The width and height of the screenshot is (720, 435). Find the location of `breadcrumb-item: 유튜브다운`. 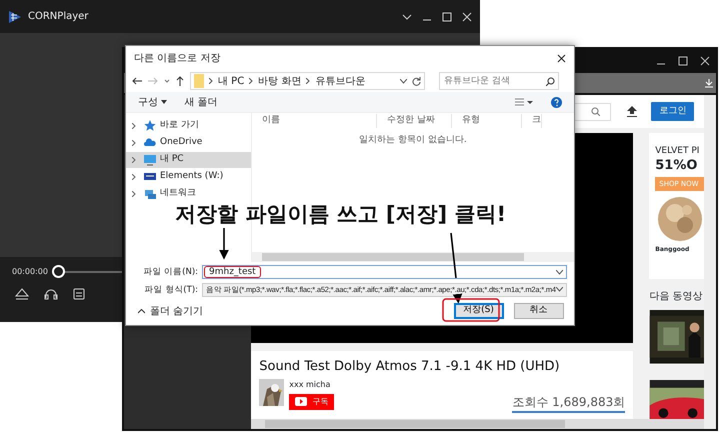

breadcrumb-item: 유튜브다운 is located at coordinates (340, 81).